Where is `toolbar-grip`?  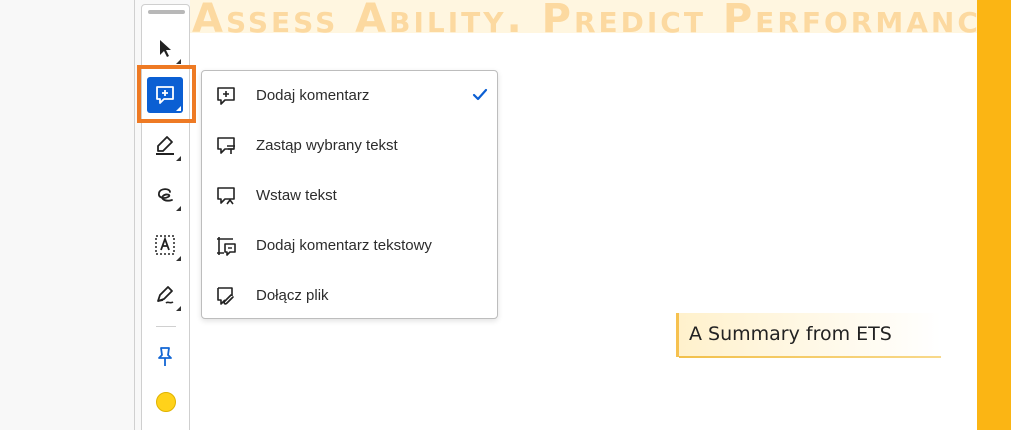
toolbar-grip is located at coordinates (166, 12).